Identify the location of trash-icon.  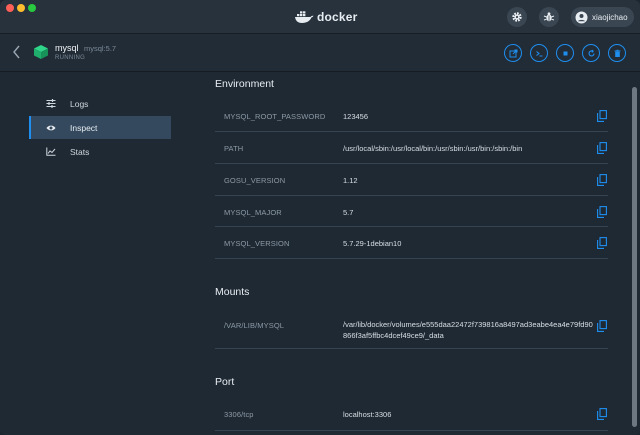
(617, 53).